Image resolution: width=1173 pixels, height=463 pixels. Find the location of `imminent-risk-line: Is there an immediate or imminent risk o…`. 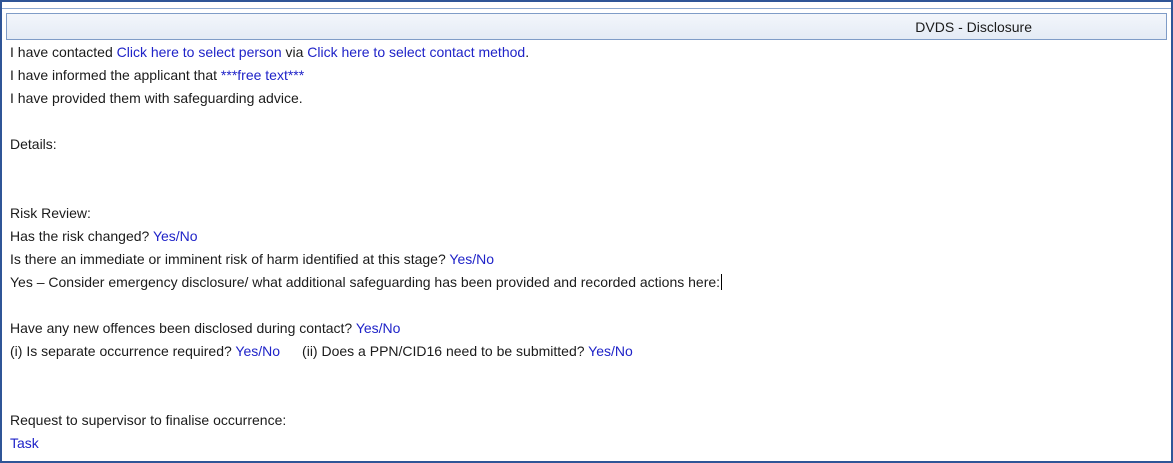

imminent-risk-line: Is there an immediate or imminent risk o… is located at coordinates (586, 259).